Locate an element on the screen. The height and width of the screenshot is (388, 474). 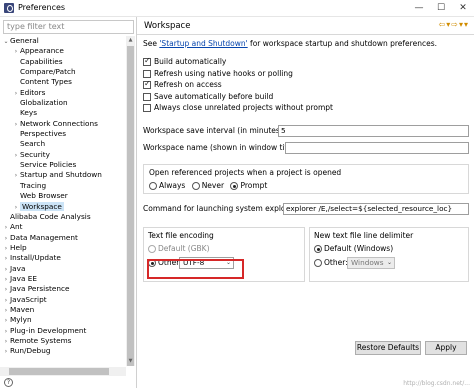
tree-item: › Plug-in Development is located at coordinates (63, 331).